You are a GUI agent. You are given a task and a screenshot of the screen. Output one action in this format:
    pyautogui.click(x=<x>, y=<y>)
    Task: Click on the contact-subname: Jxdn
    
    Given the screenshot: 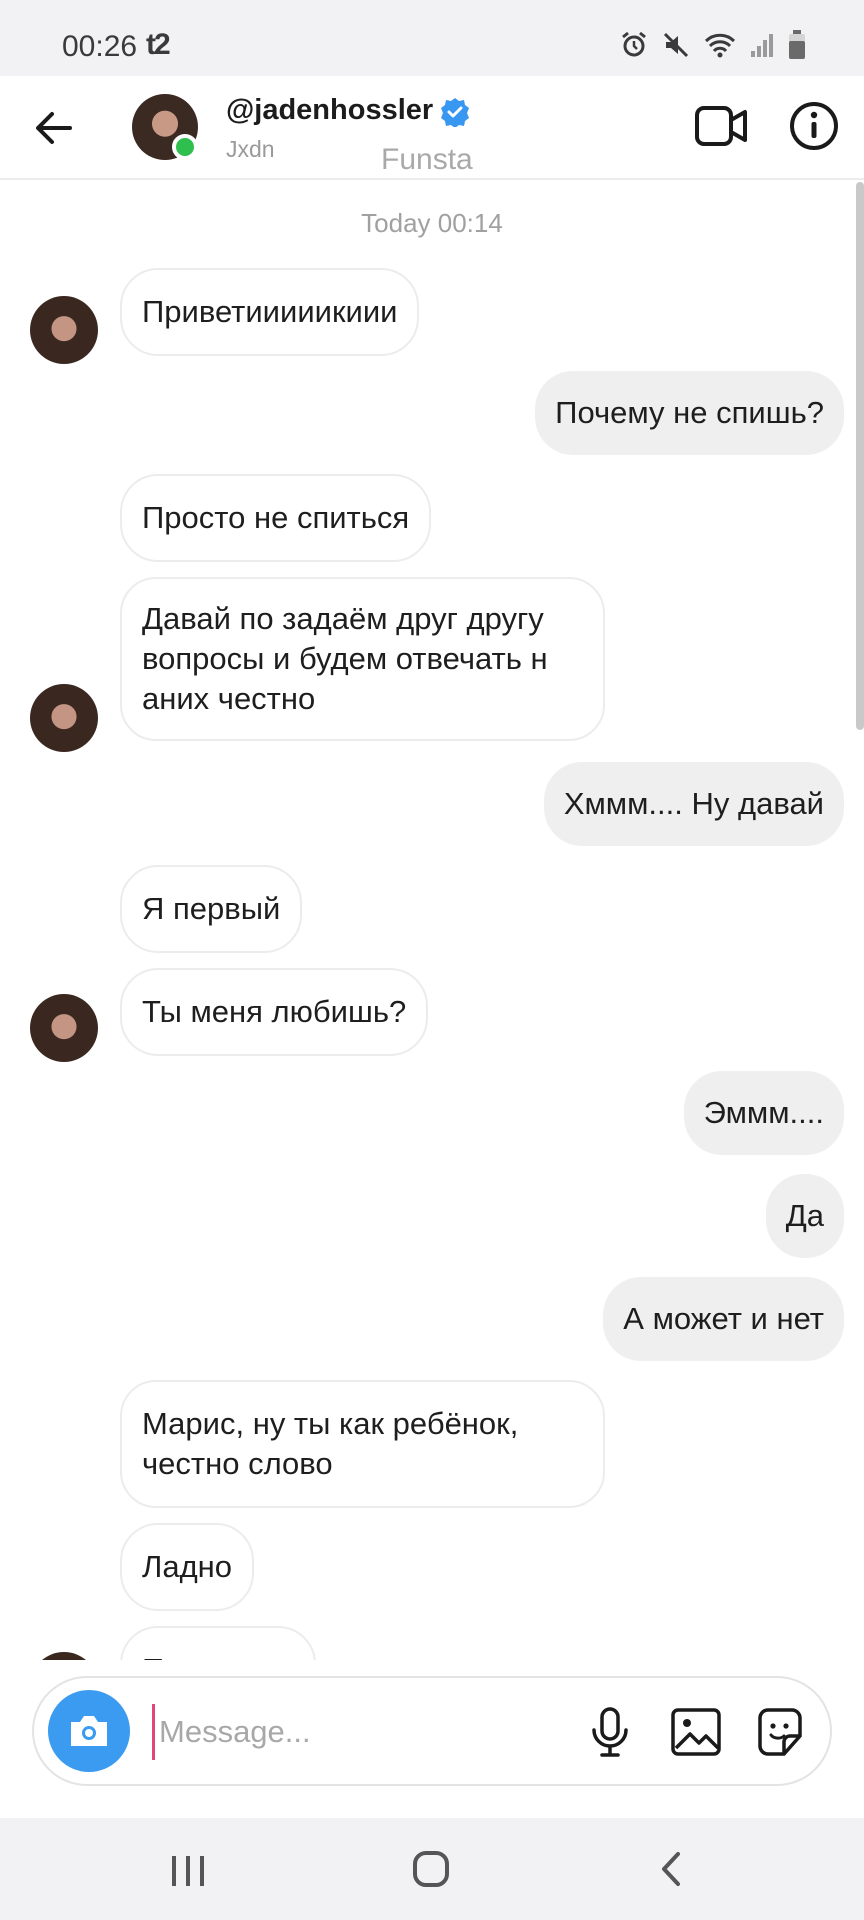 What is the action you would take?
    pyautogui.click(x=250, y=149)
    